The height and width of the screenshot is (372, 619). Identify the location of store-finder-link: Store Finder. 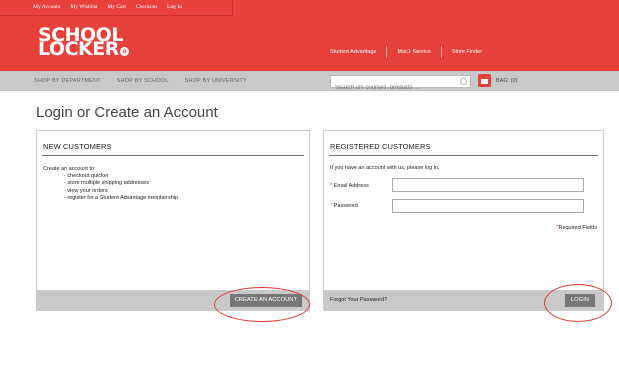
(467, 52).